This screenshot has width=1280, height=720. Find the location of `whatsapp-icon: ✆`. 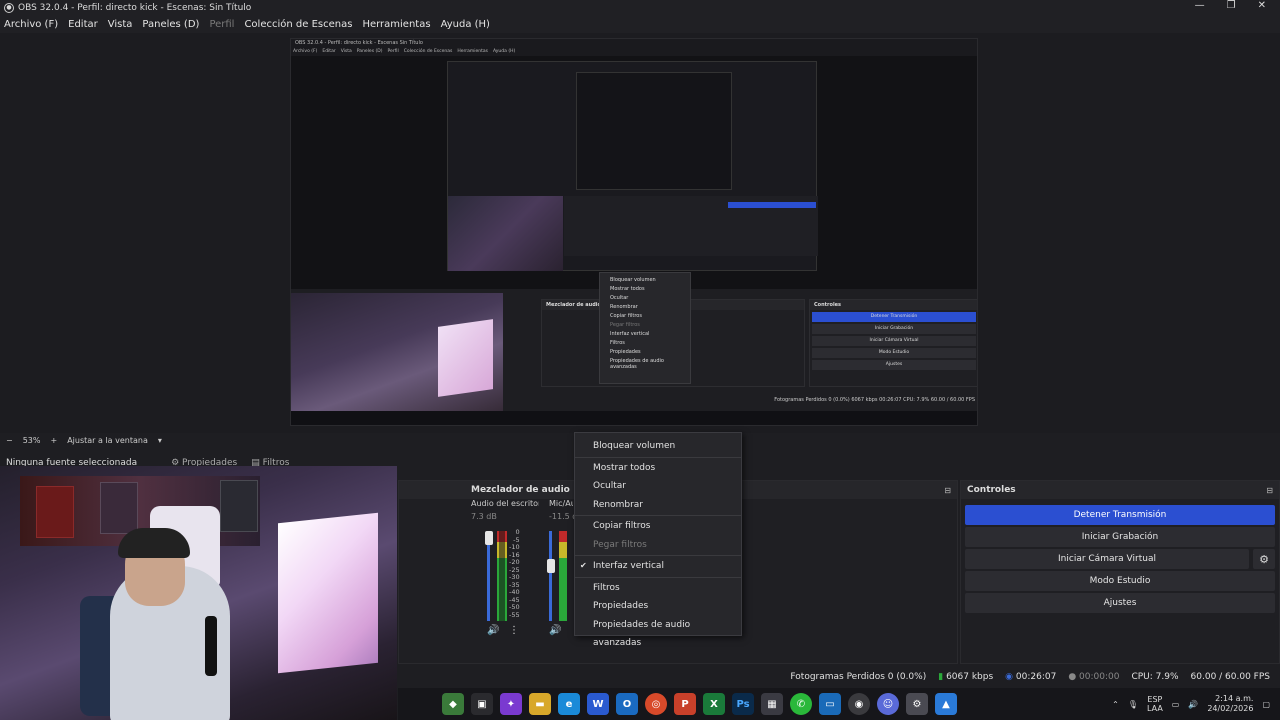

whatsapp-icon: ✆ is located at coordinates (801, 704).